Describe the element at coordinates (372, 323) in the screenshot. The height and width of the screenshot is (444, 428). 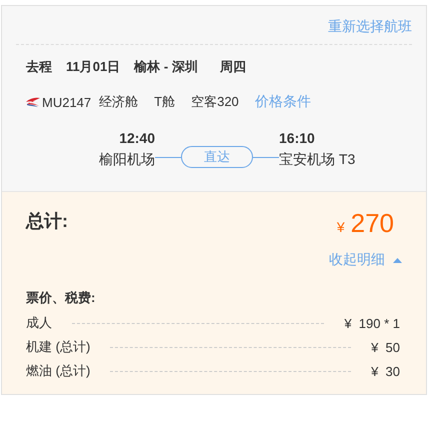
I see `fee-value: ¥ 190 * 1` at that location.